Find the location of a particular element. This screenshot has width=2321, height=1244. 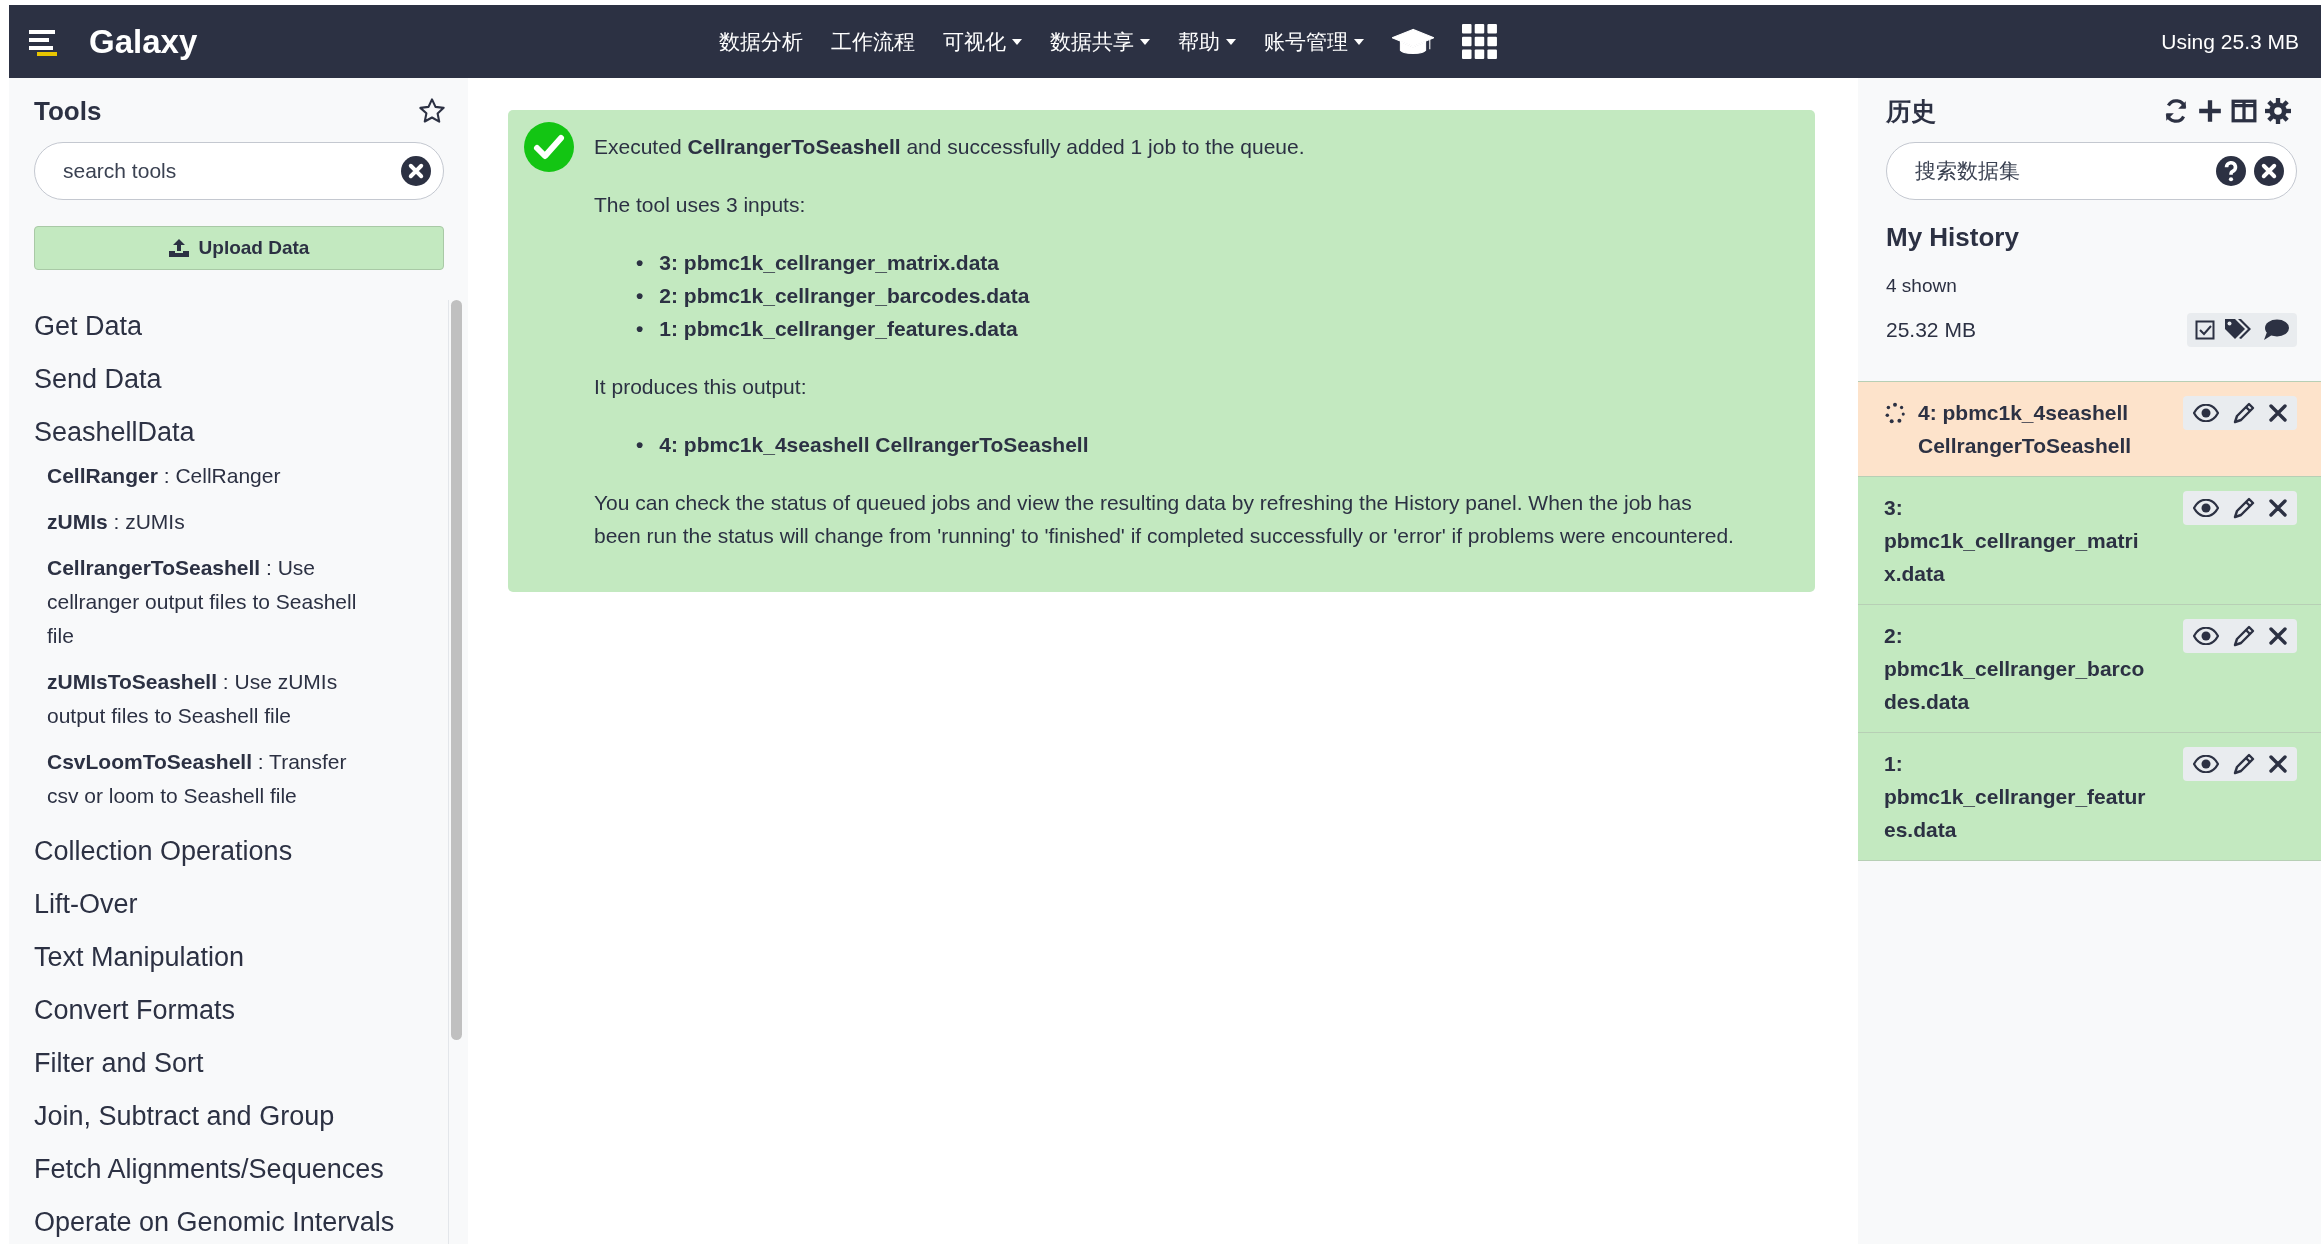

dataset-title: 1: pbmc1k_cellranger_features.data is located at coordinates (2016, 796).